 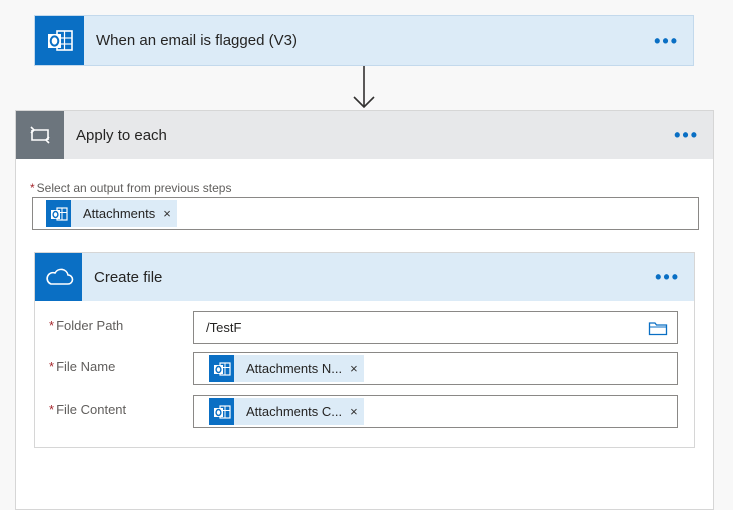 What do you see at coordinates (196, 40) in the screenshot?
I see `trigger-title: When an email is flagged (V3)` at bounding box center [196, 40].